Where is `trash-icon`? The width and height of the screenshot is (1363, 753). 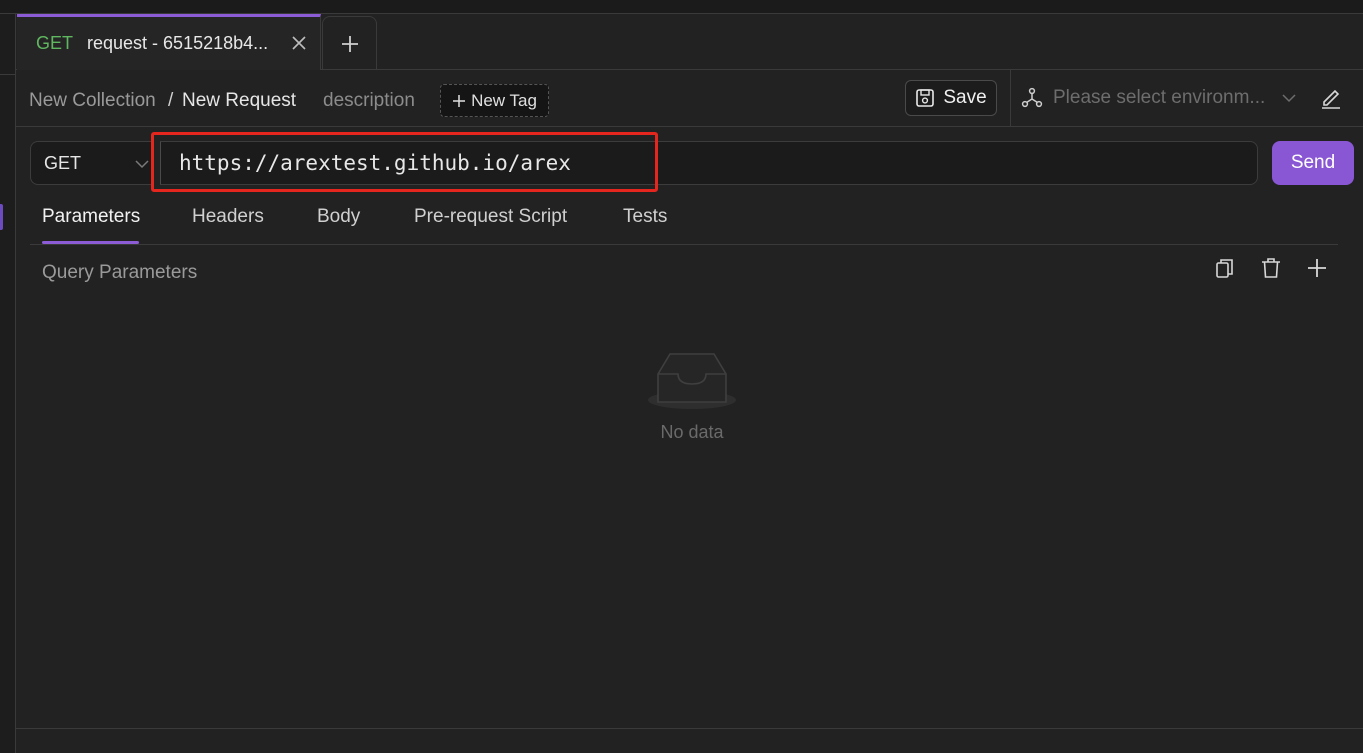 trash-icon is located at coordinates (1271, 268).